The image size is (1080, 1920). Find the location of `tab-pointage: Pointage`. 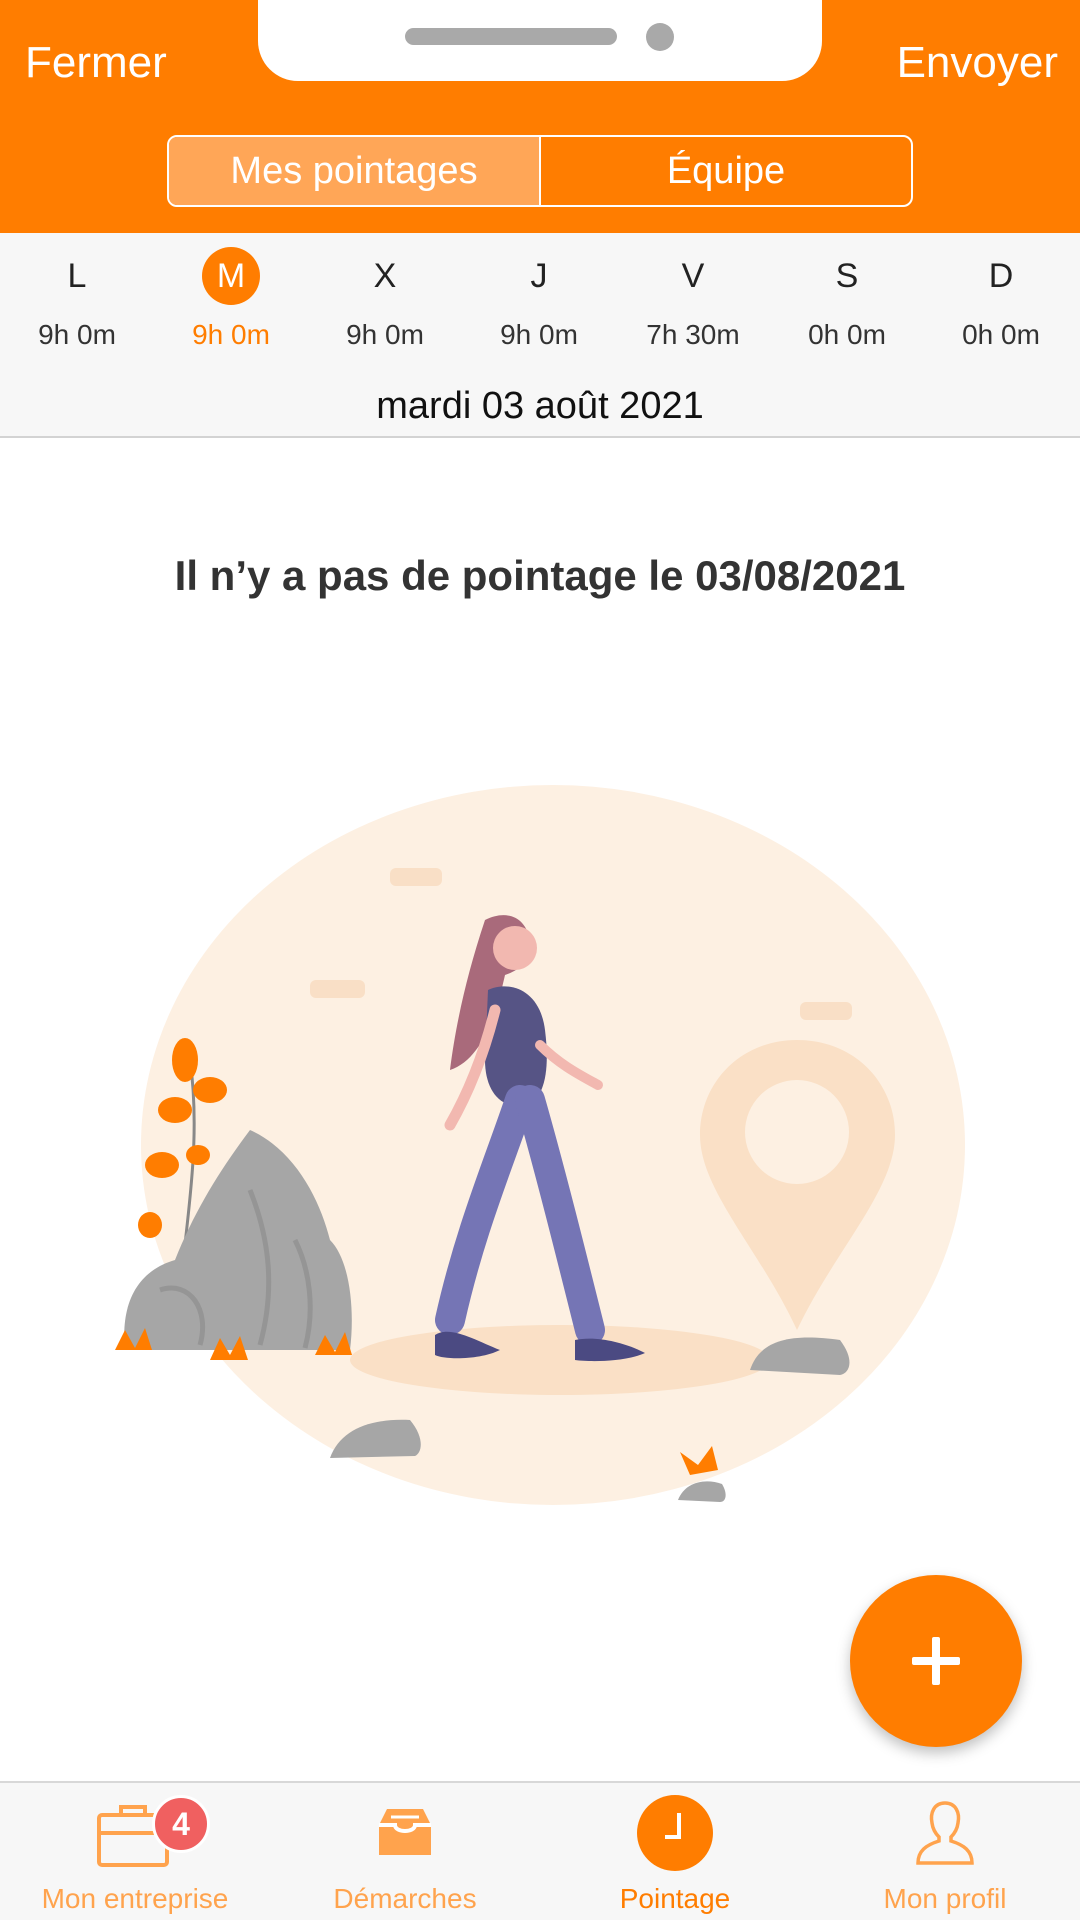

tab-pointage: Pointage is located at coordinates (675, 1851).